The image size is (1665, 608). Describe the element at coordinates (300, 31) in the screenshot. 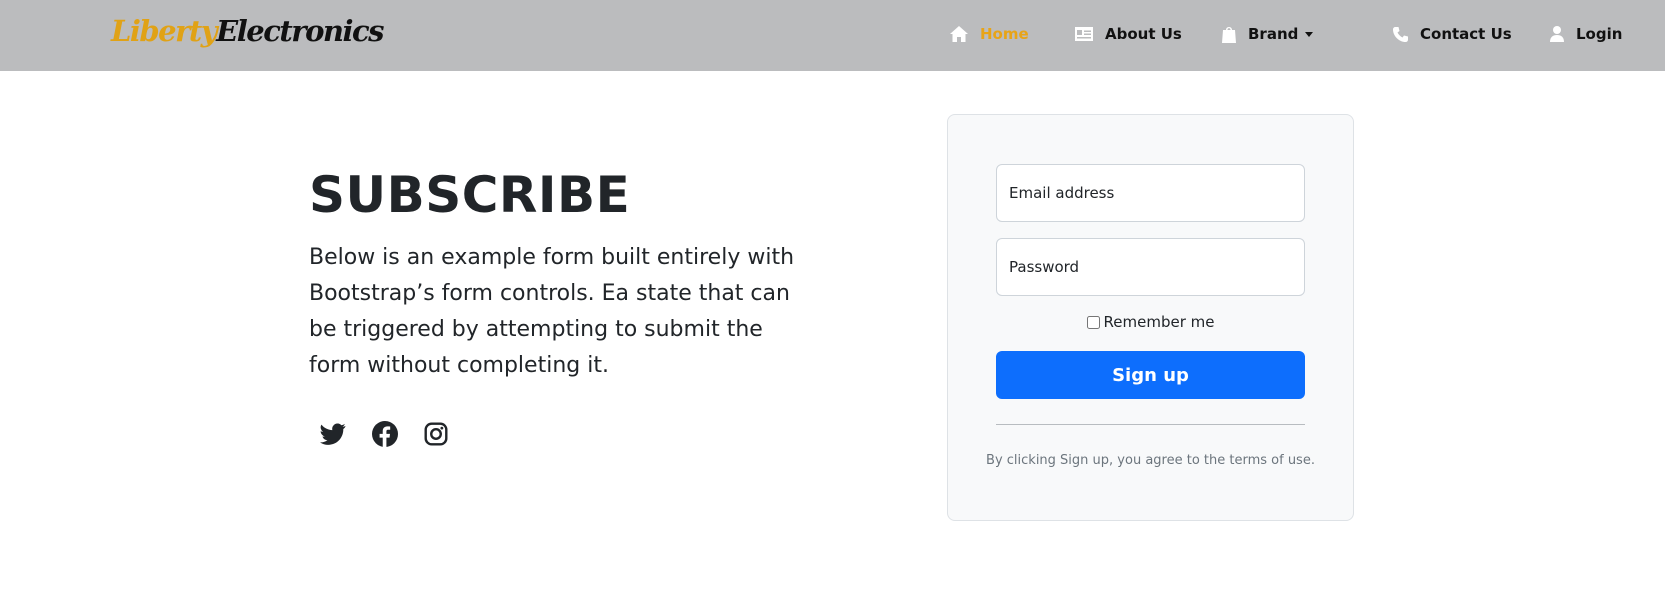

I see `brand-logo-part-2: Electronics` at that location.